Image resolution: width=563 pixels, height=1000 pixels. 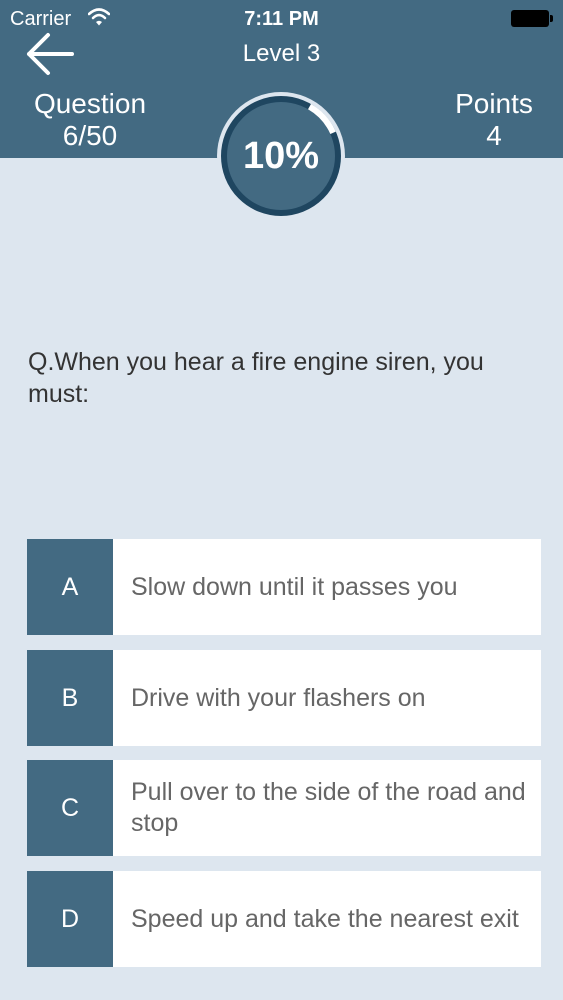 I want to click on answer-letter: C, so click(x=70, y=808).